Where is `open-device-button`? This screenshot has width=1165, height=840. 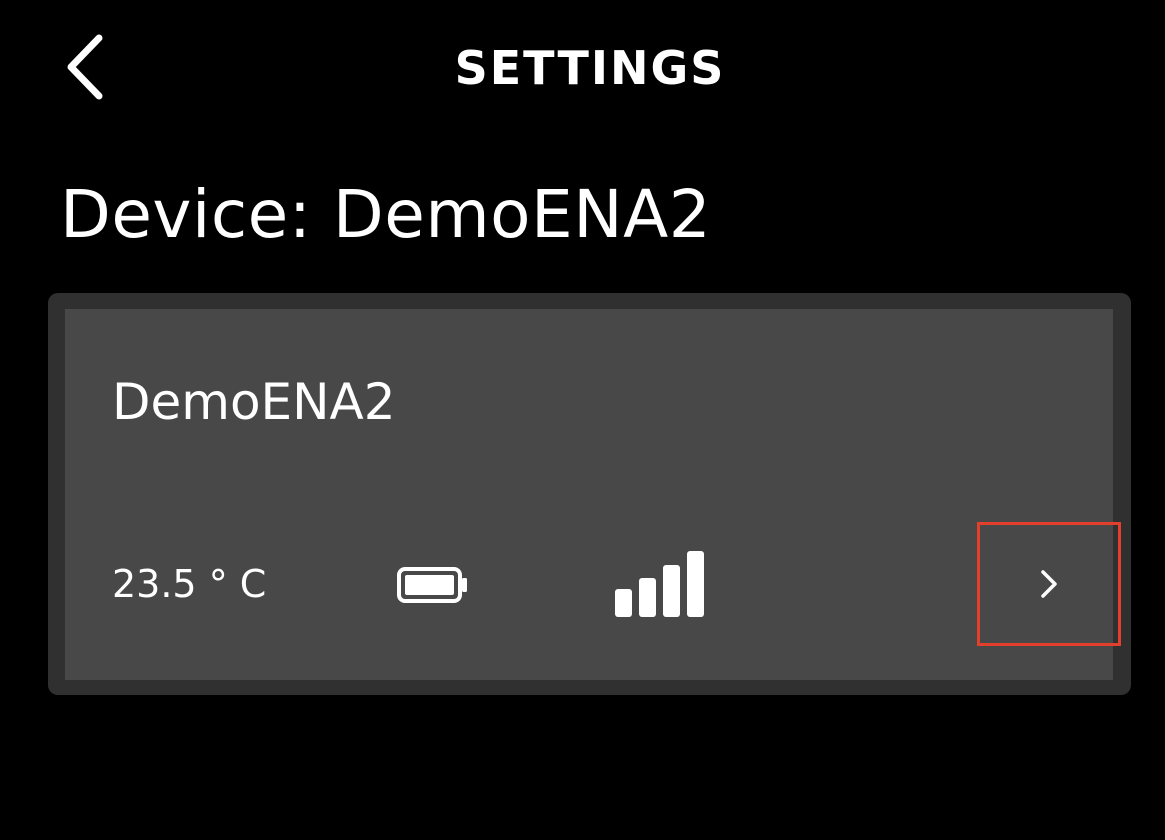 open-device-button is located at coordinates (1049, 584).